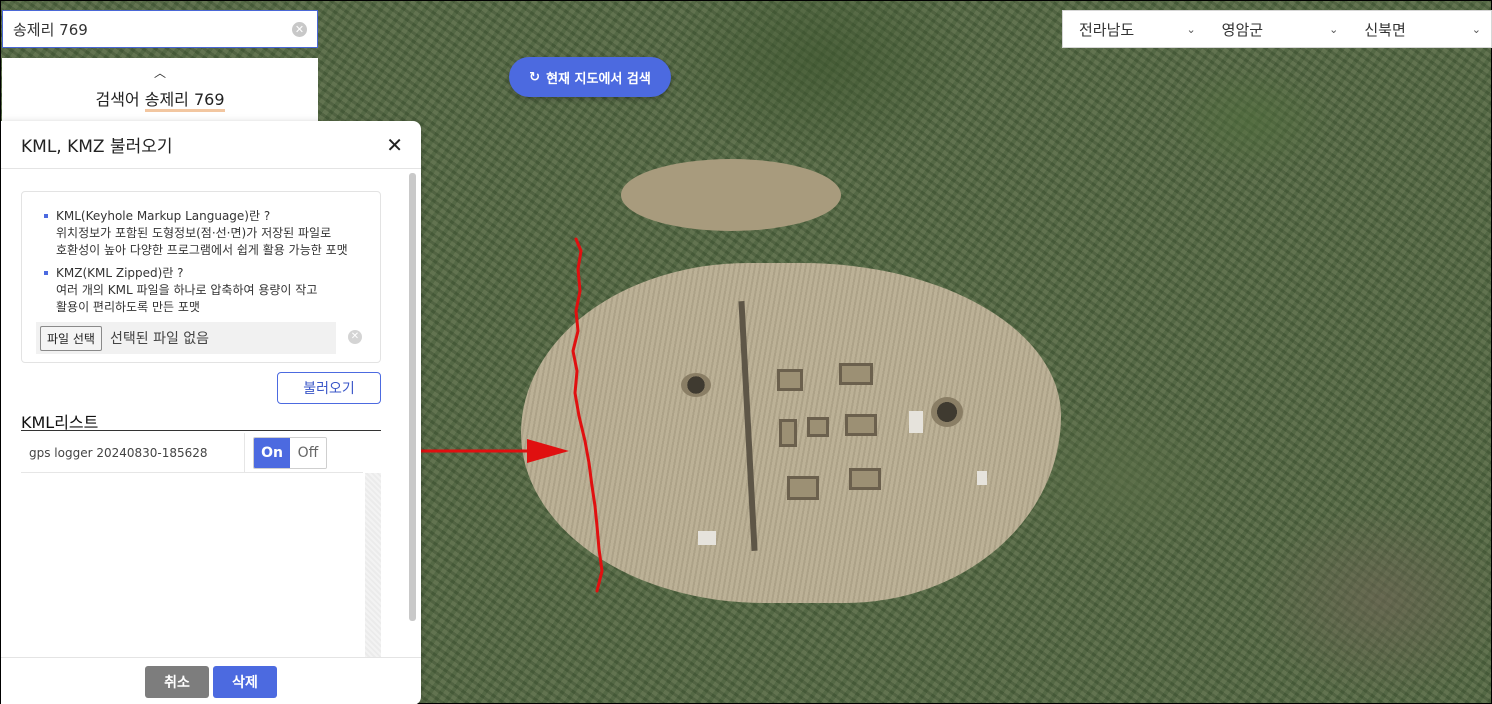 This screenshot has width=1492, height=704. Describe the element at coordinates (201, 420) in the screenshot. I see `kml-list-title: KML리스트` at that location.